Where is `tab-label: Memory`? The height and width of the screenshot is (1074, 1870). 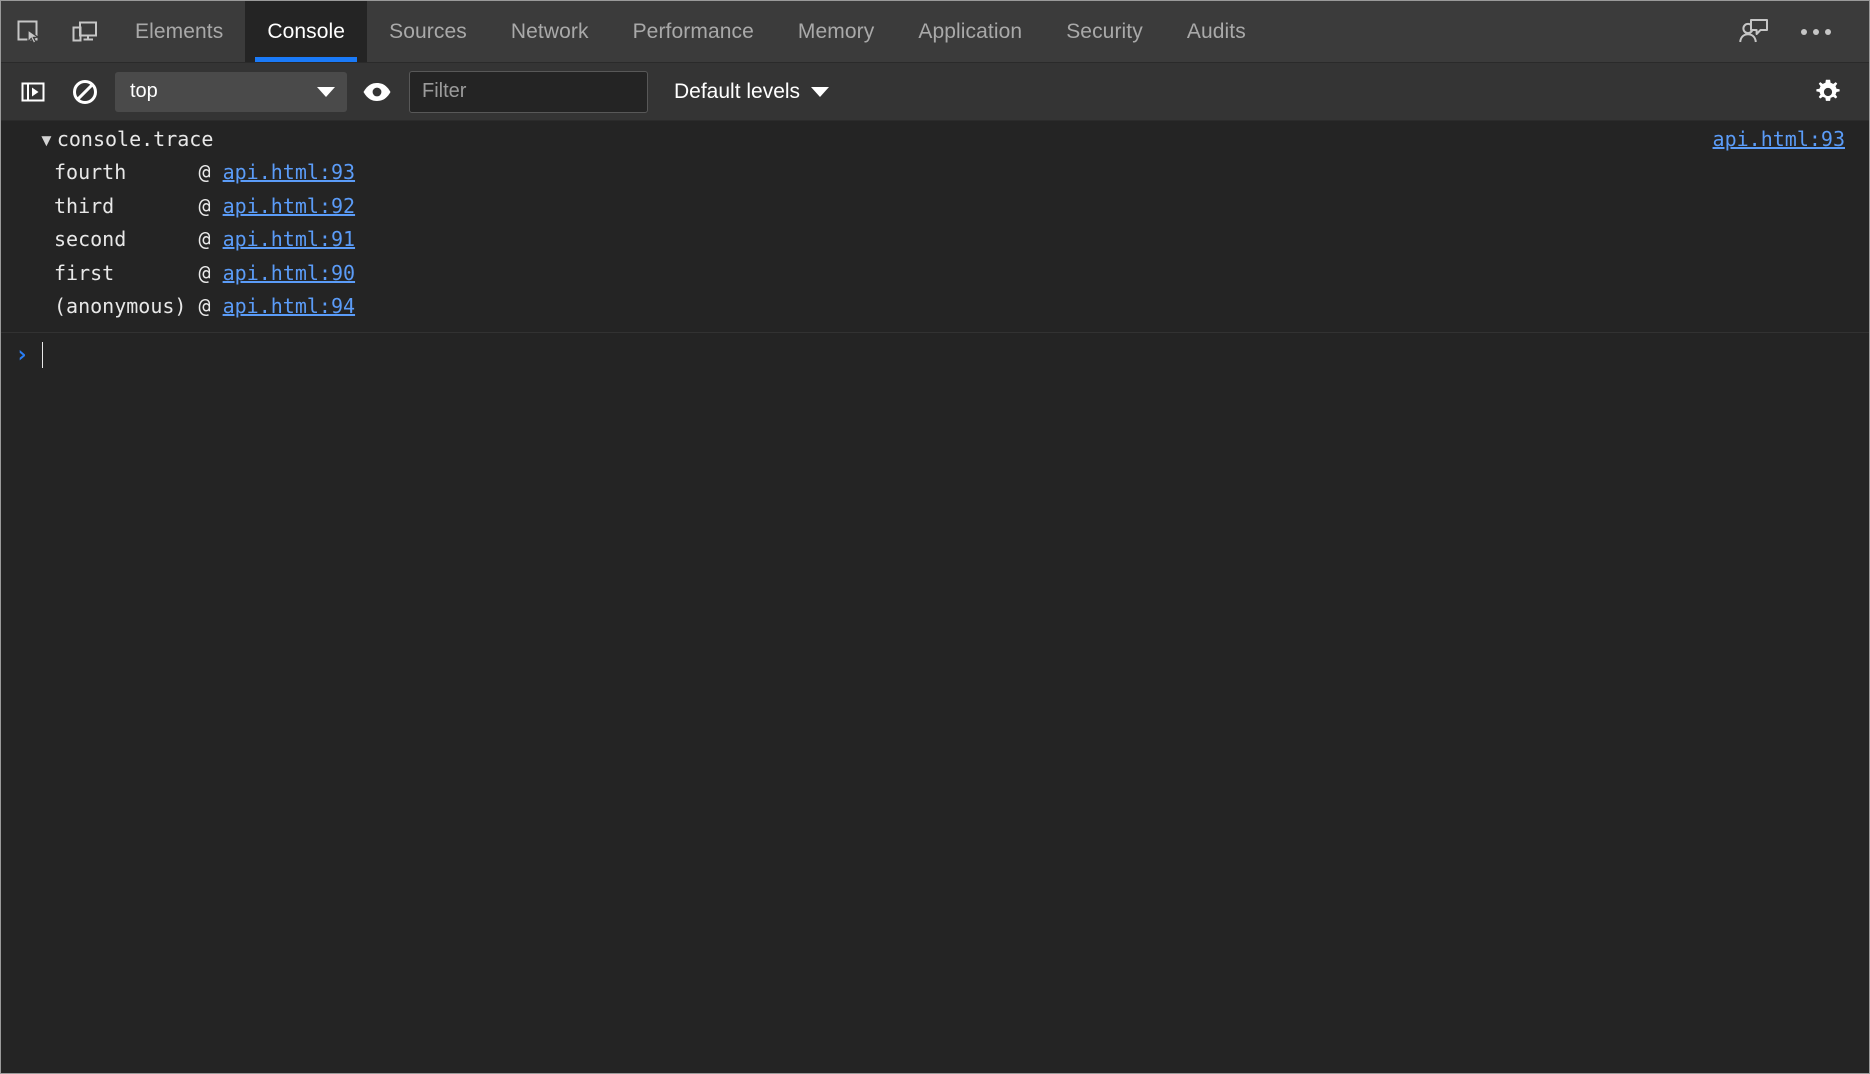
tab-label: Memory is located at coordinates (836, 31).